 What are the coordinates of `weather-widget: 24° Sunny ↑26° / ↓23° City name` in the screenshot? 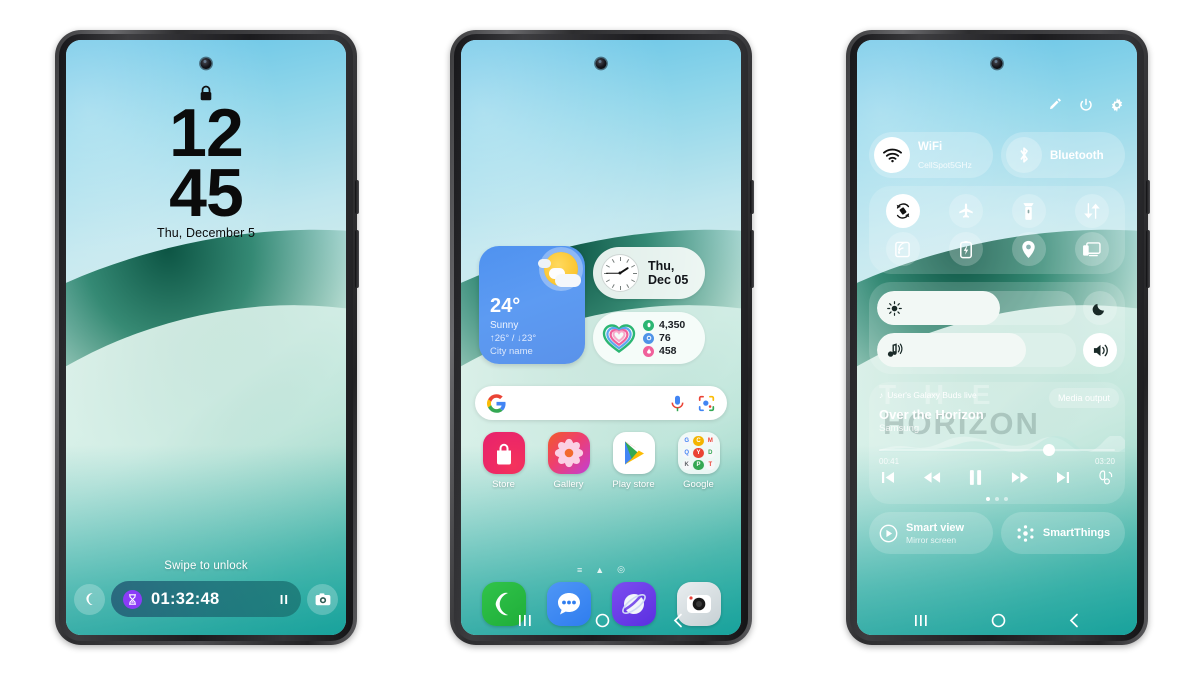 It's located at (532, 305).